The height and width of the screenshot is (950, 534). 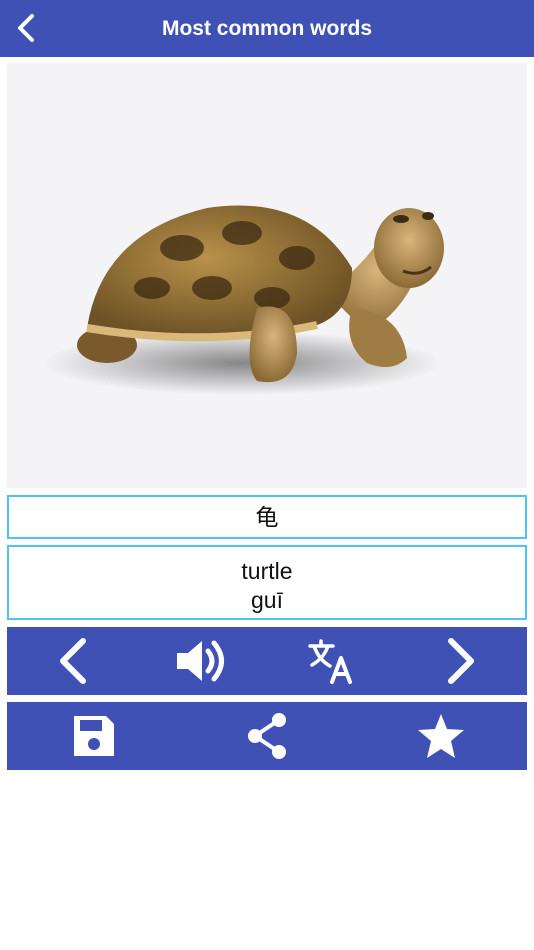 I want to click on pinyin-text: guī, so click(x=267, y=600).